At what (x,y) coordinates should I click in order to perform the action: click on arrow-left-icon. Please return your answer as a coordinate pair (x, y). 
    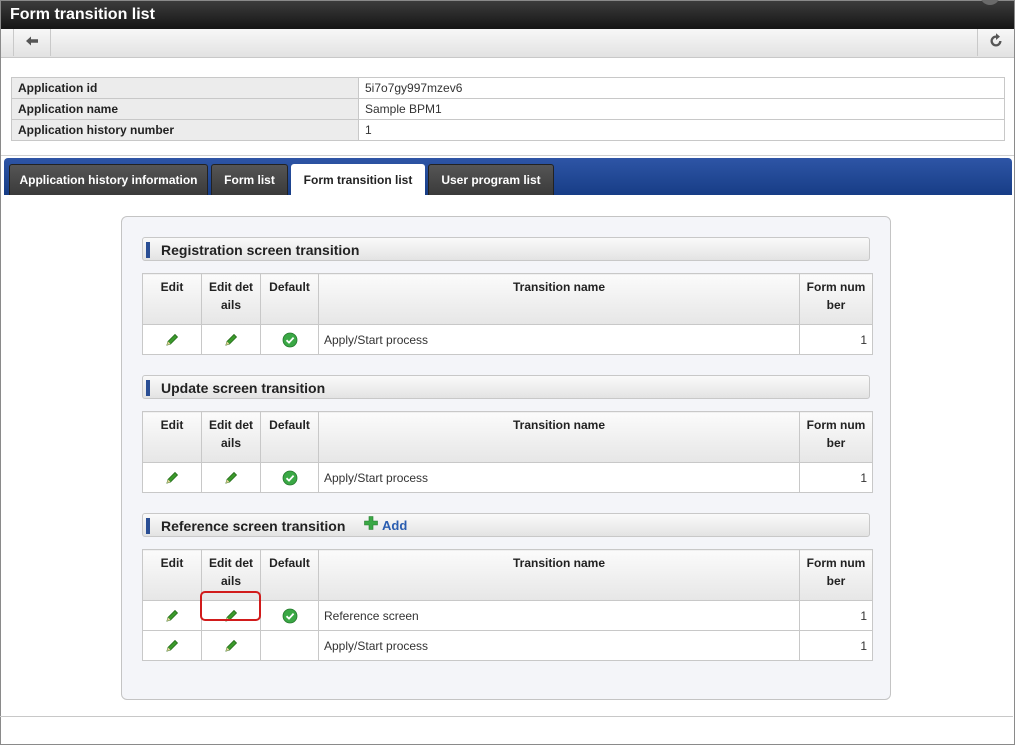
    Looking at the image, I should click on (32, 42).